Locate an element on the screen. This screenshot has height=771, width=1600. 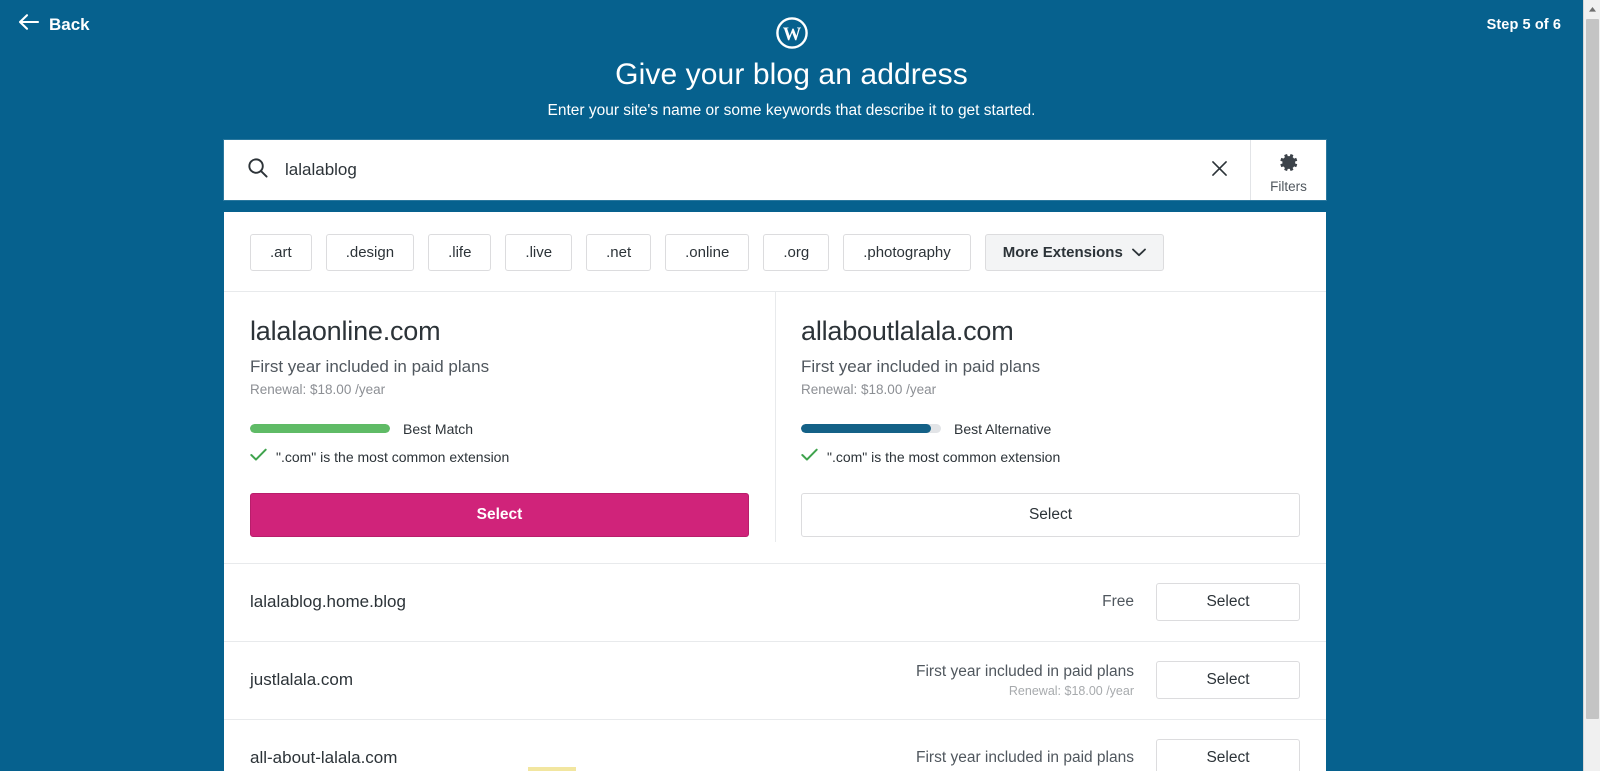
suggestion-price: Free is located at coordinates (1118, 602).